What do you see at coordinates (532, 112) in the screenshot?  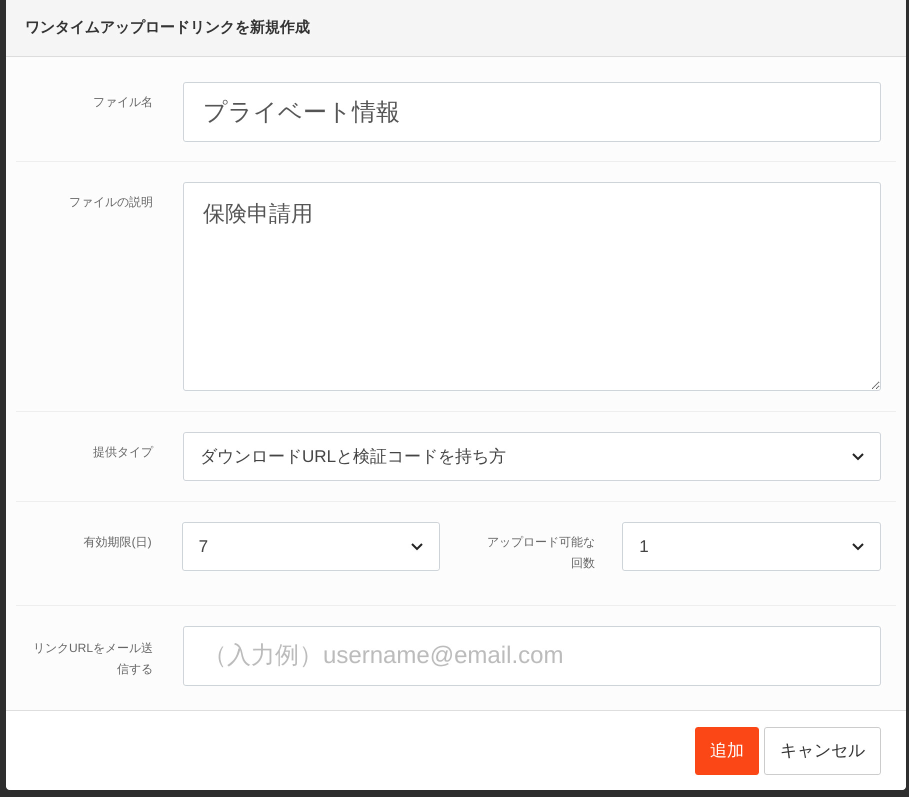 I see `text-field: プライベート情報` at bounding box center [532, 112].